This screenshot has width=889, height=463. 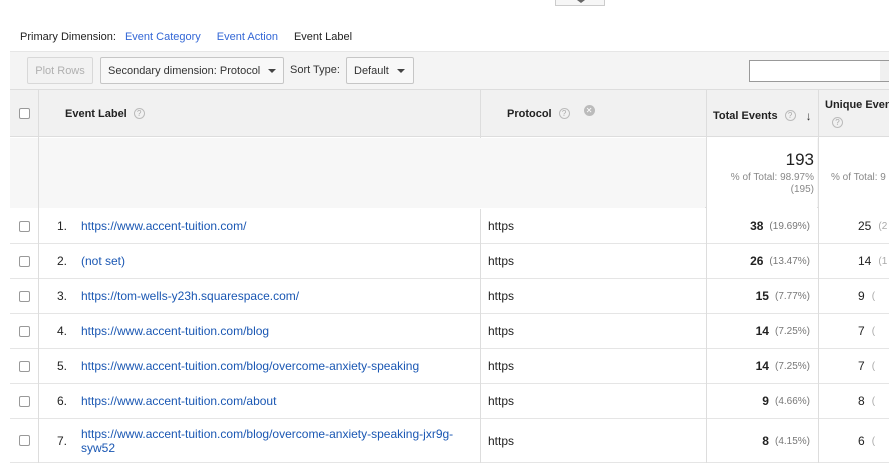 I want to click on header-event-label: Event Label?, so click(x=105, y=113).